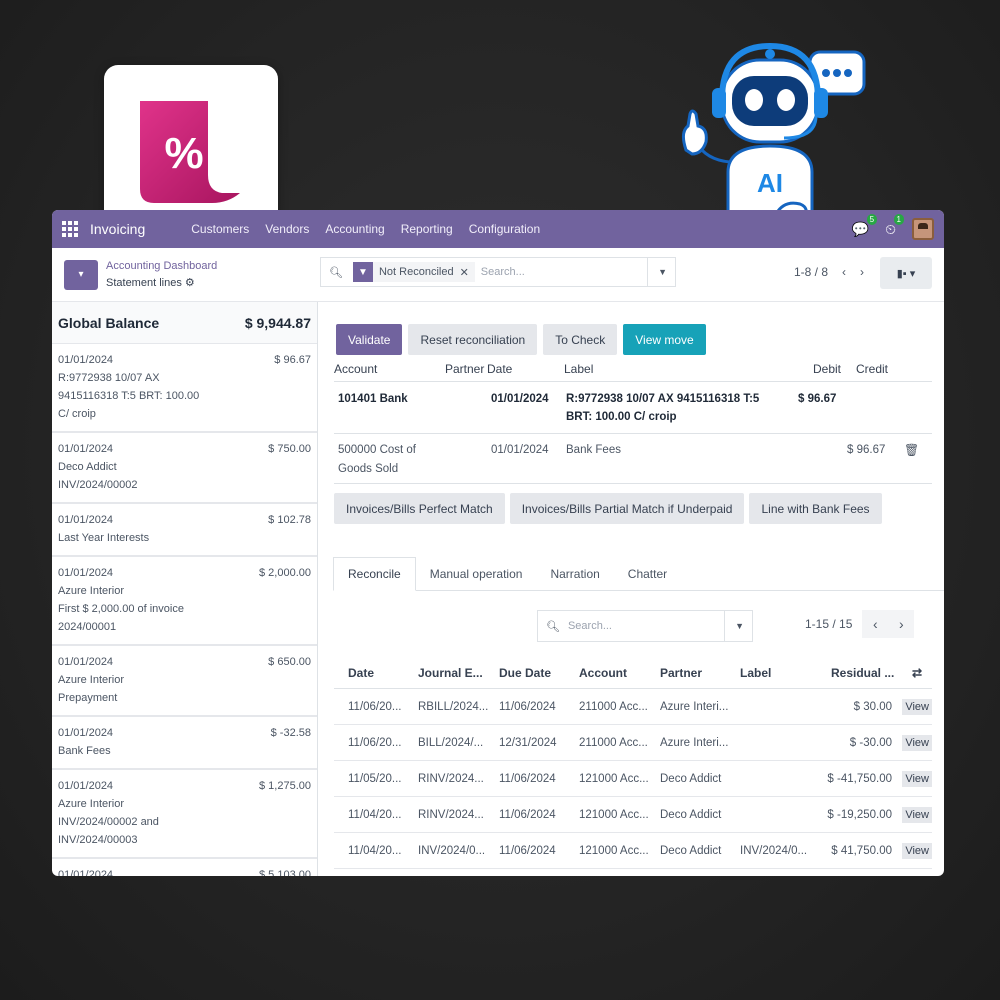  I want to click on statement-line-text: Last Year Interests, so click(104, 538).